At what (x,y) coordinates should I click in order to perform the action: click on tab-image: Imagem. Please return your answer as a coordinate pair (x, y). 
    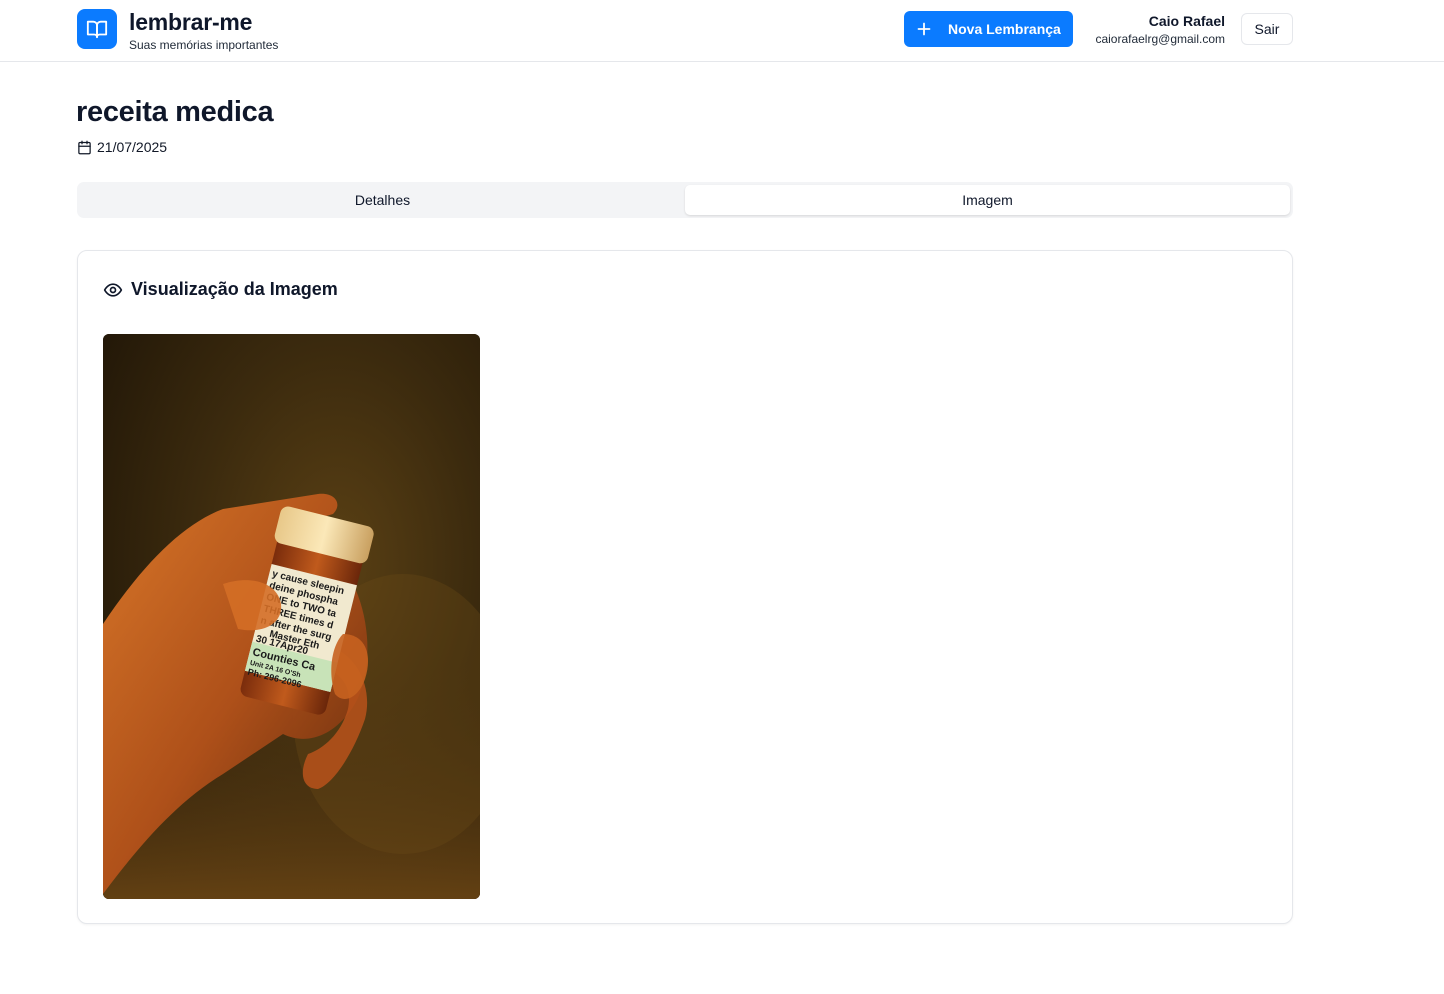
    Looking at the image, I should click on (987, 200).